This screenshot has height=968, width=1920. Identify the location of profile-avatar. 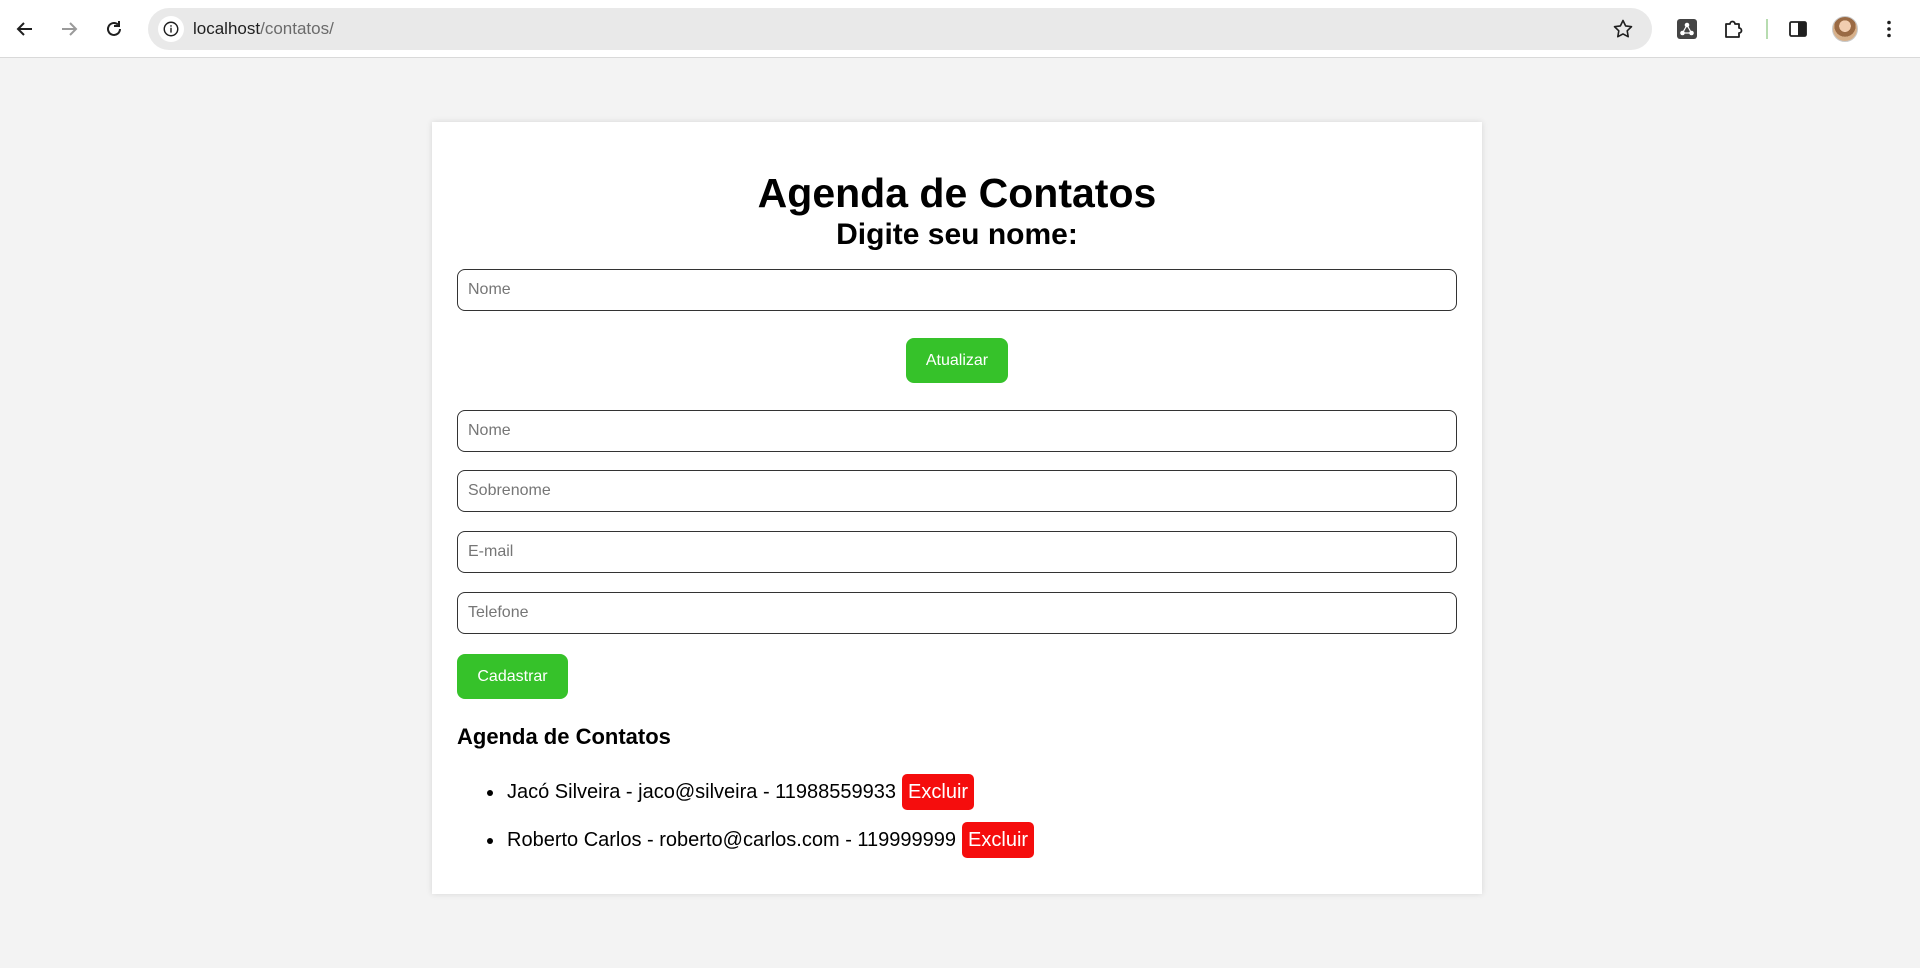
(1845, 29).